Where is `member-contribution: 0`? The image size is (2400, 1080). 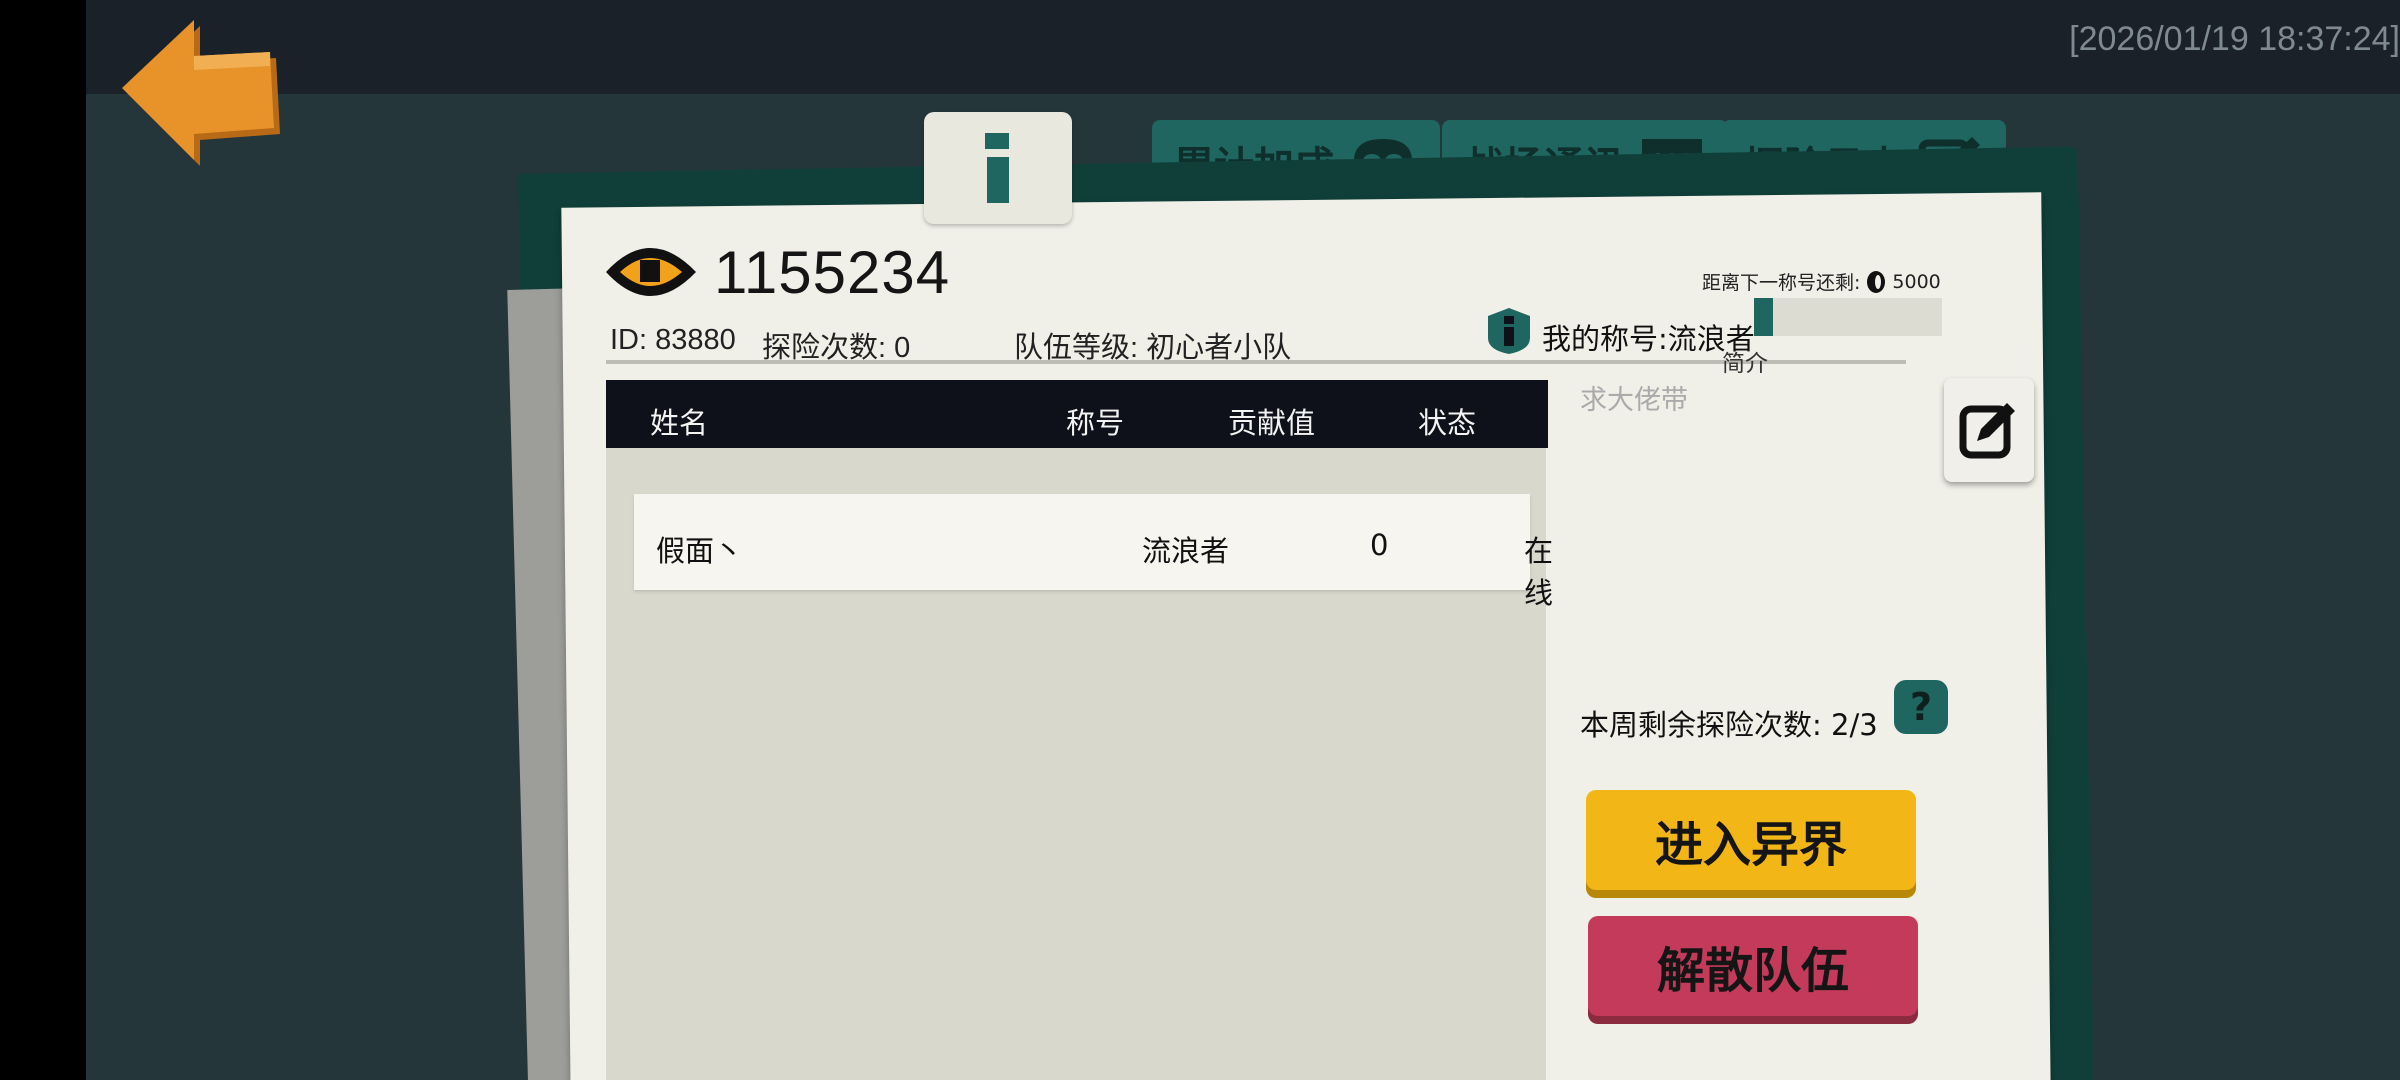
member-contribution: 0 is located at coordinates (1379, 545).